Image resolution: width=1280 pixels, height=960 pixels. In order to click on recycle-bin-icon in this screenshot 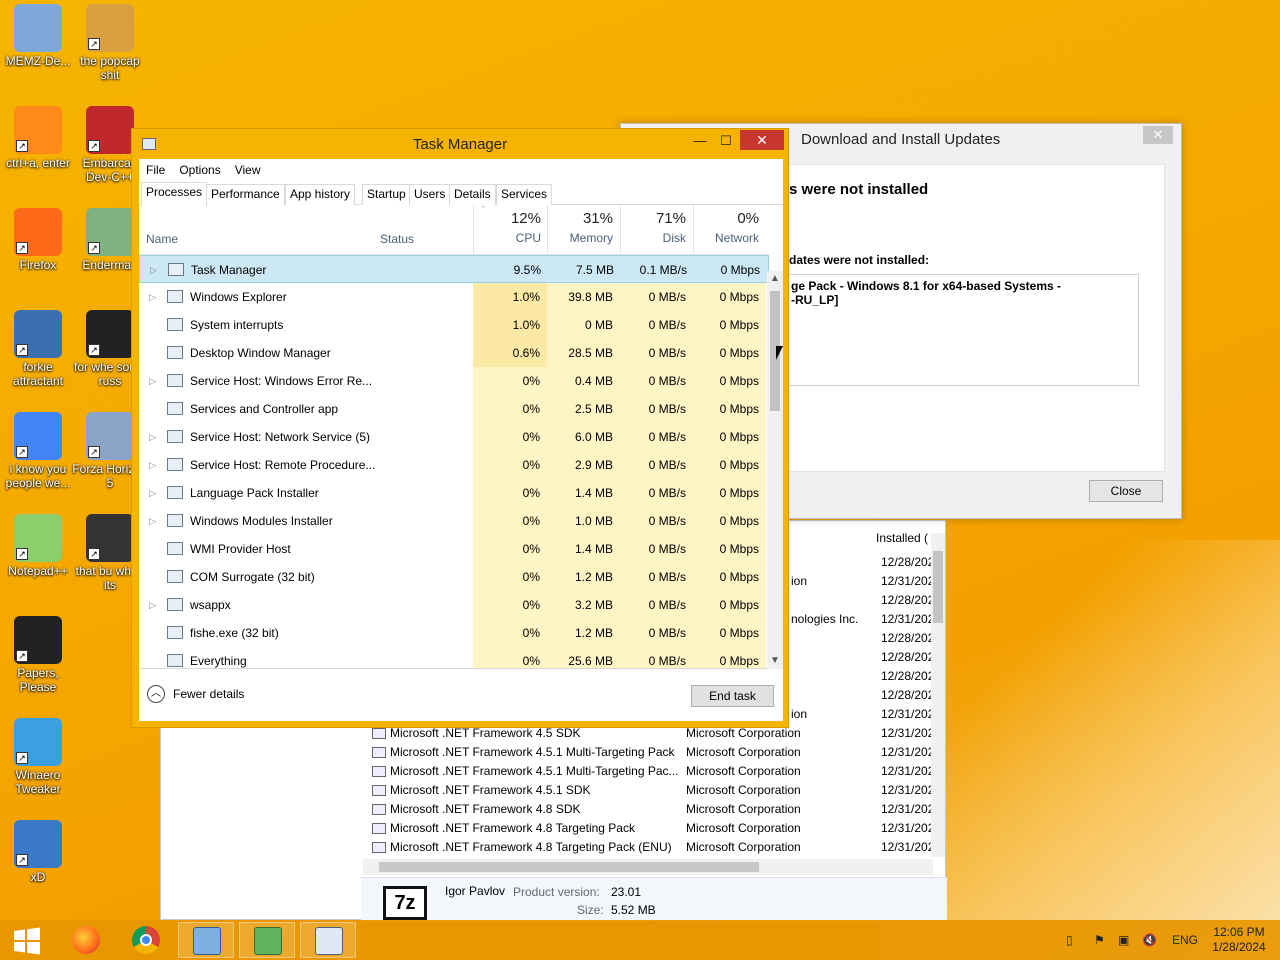, I will do `click(38, 28)`.